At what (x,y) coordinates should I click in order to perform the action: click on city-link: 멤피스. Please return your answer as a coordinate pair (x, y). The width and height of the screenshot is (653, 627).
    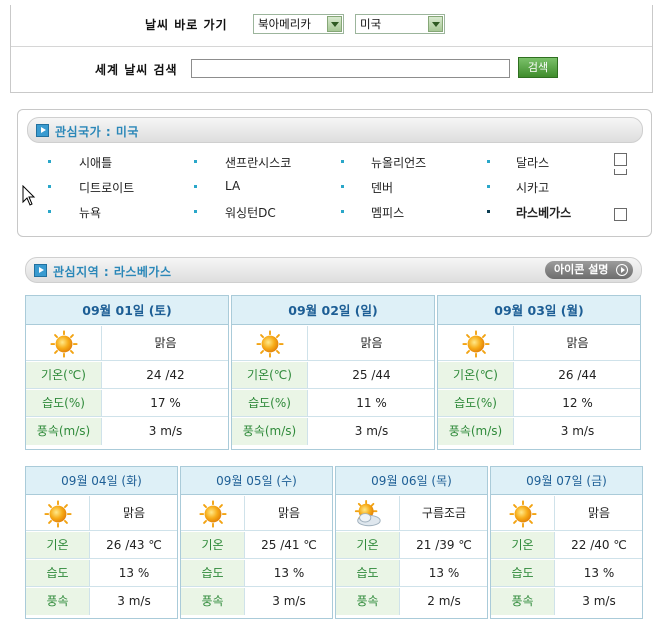
    Looking at the image, I should click on (387, 212).